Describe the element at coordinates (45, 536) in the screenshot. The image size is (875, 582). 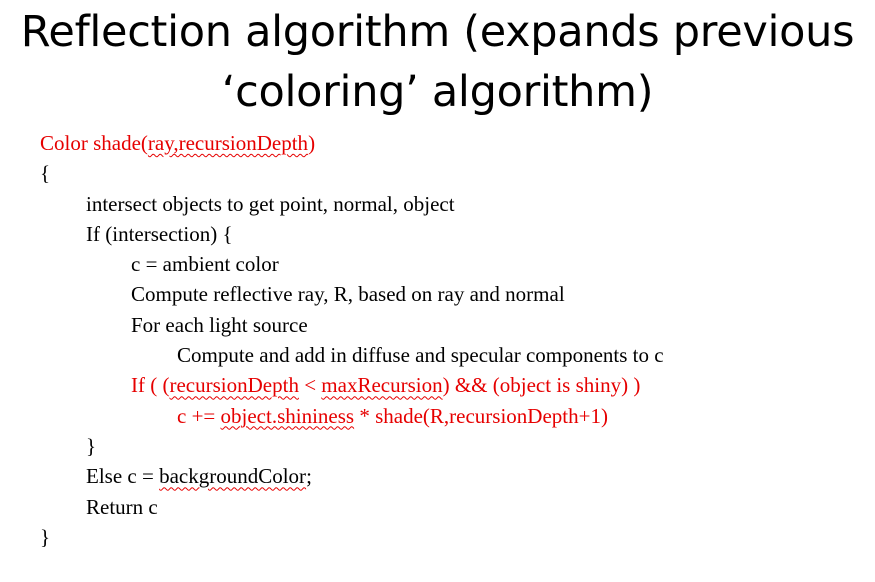
I see `code-line-close-brace: }` at that location.